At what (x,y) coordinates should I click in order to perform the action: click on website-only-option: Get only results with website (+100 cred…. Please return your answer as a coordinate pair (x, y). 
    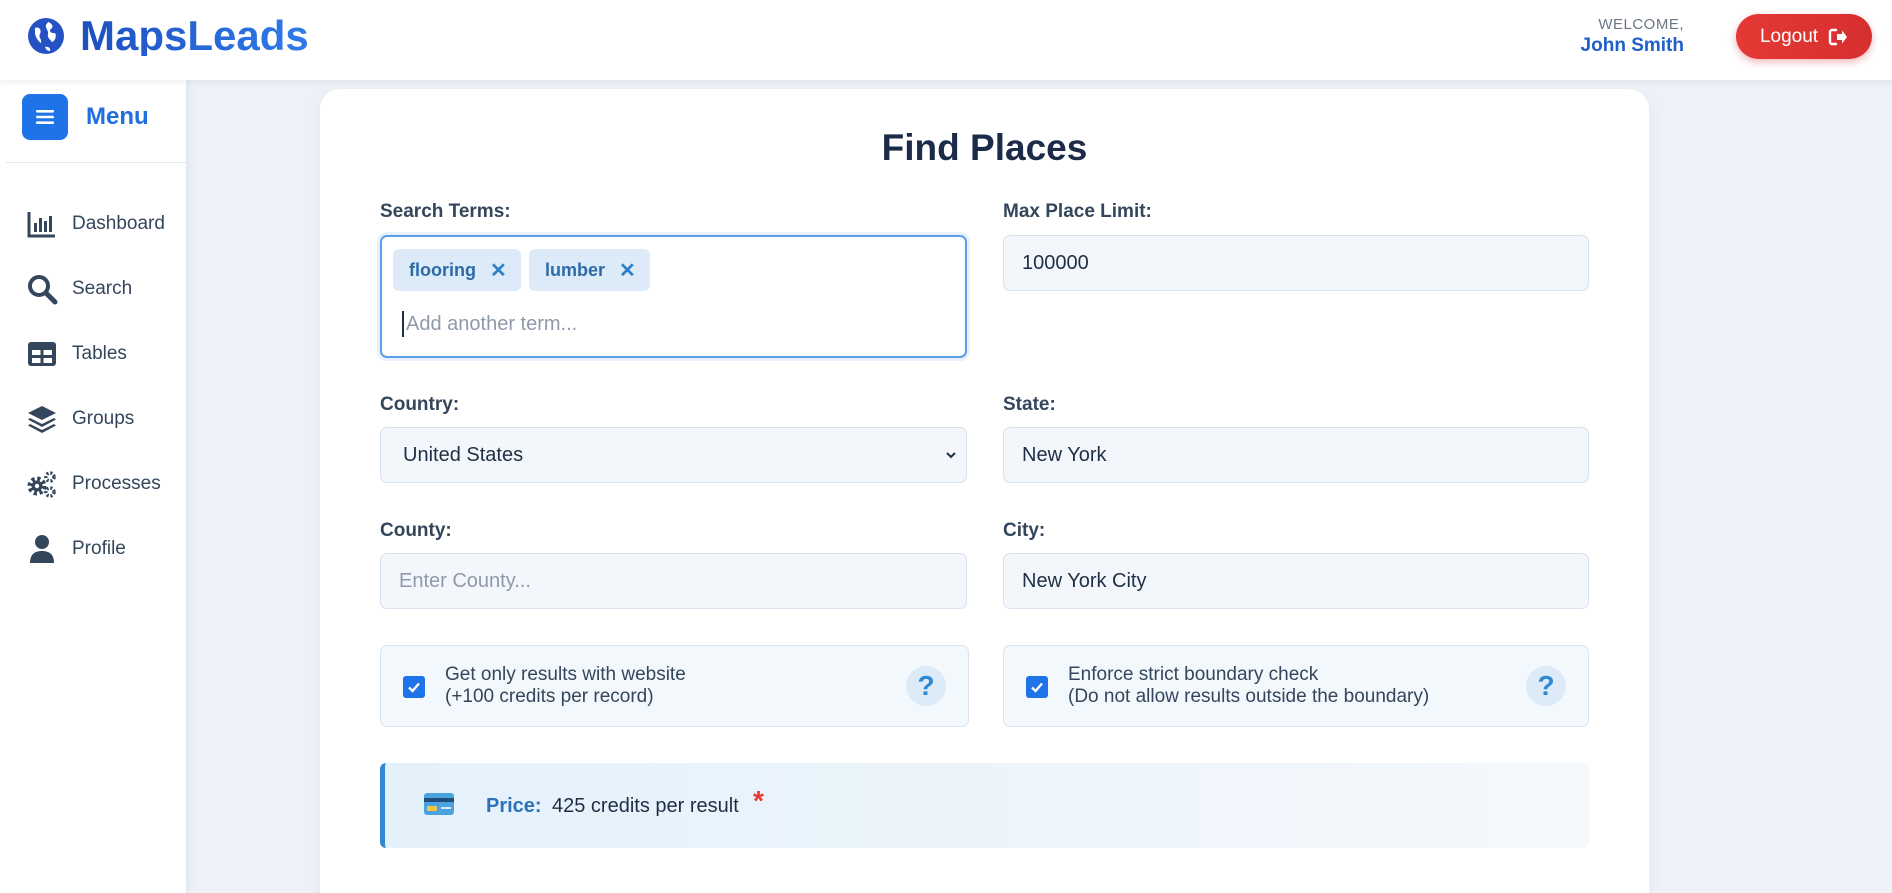
    Looking at the image, I should click on (674, 686).